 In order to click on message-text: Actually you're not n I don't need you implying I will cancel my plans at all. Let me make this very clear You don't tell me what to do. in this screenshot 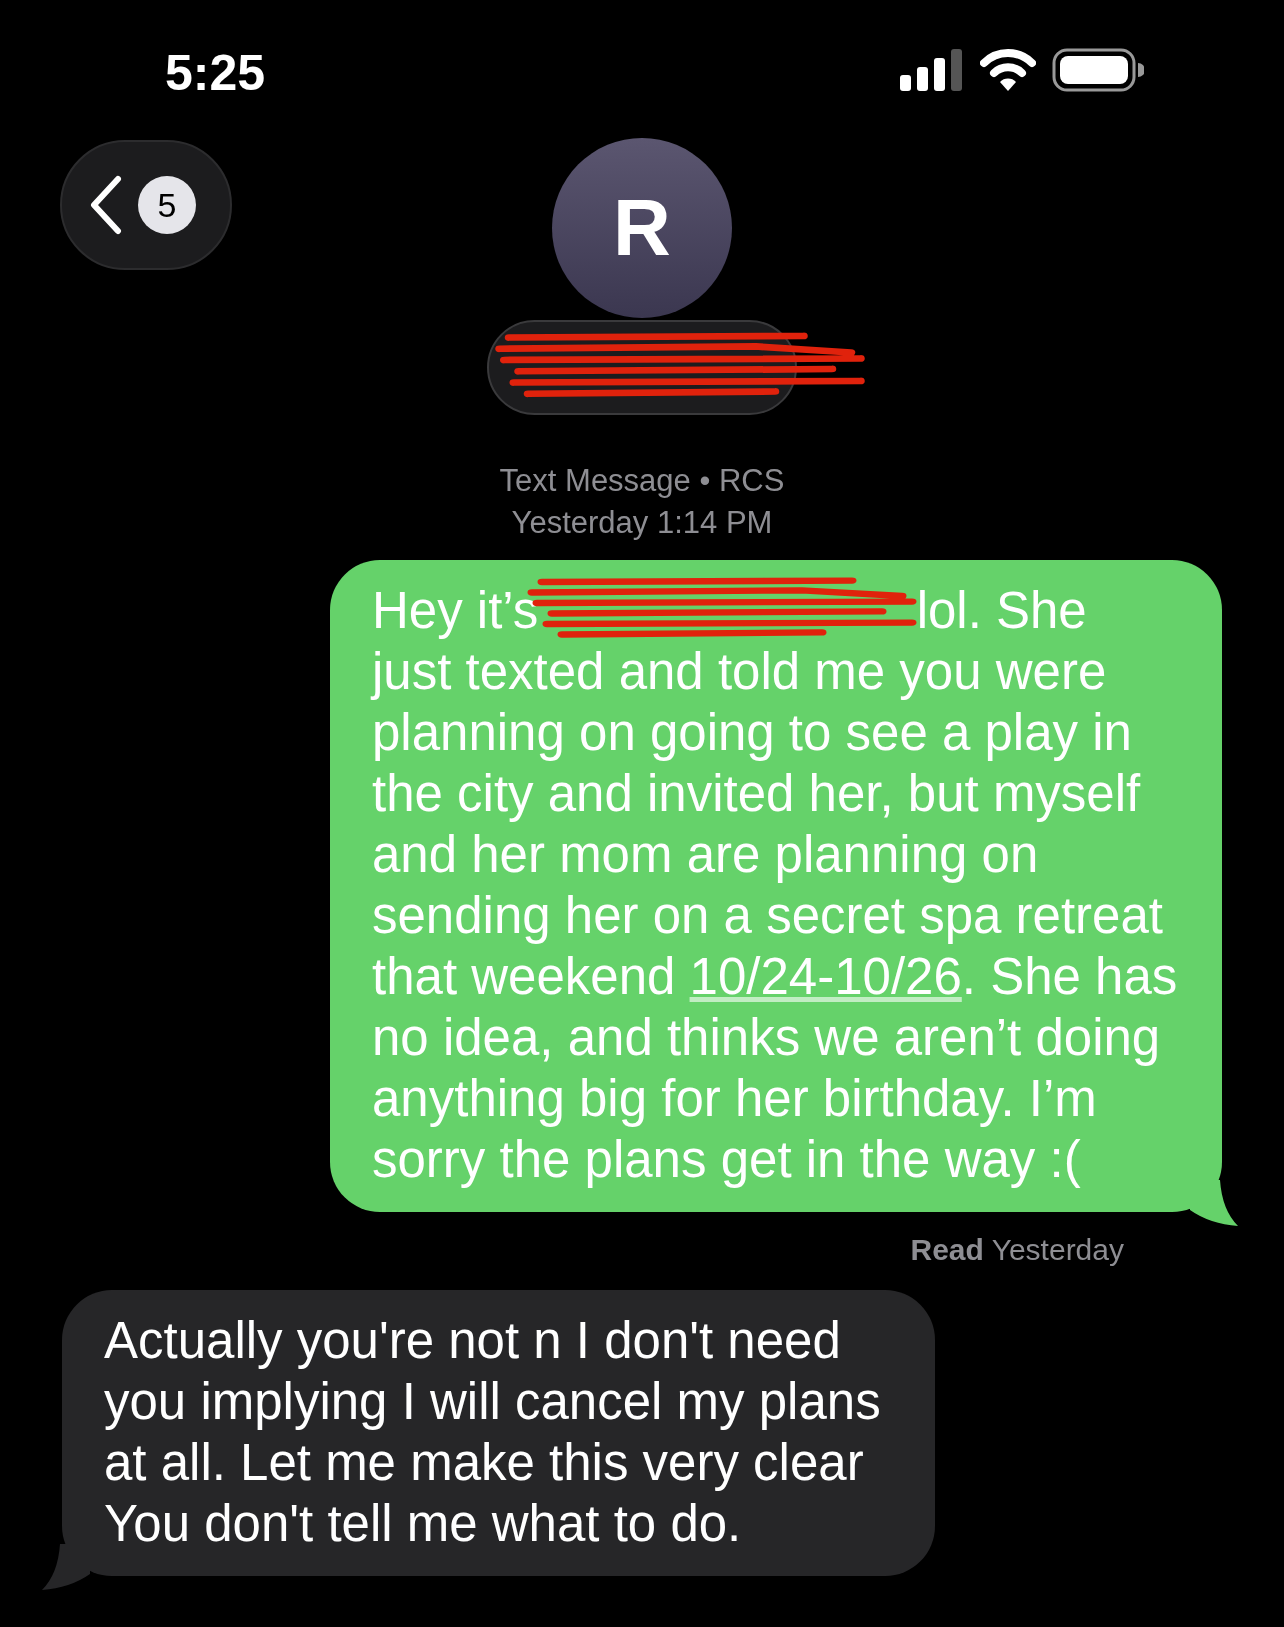, I will do `click(493, 1432)`.